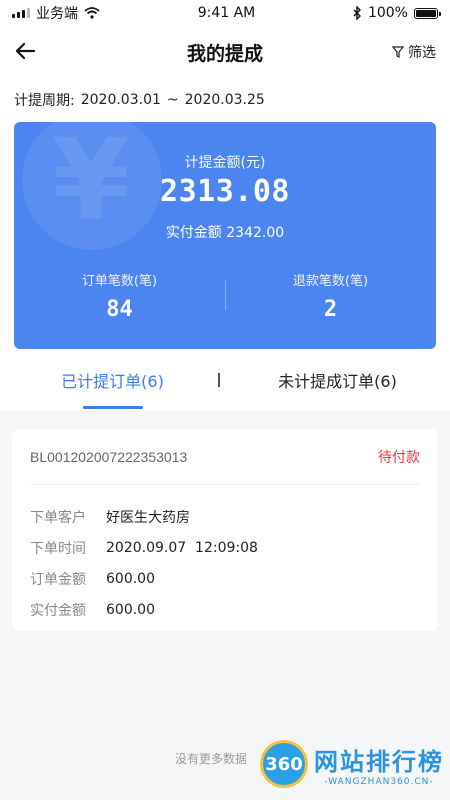 Image resolution: width=450 pixels, height=800 pixels. I want to click on battery-percent: 100%, so click(387, 13).